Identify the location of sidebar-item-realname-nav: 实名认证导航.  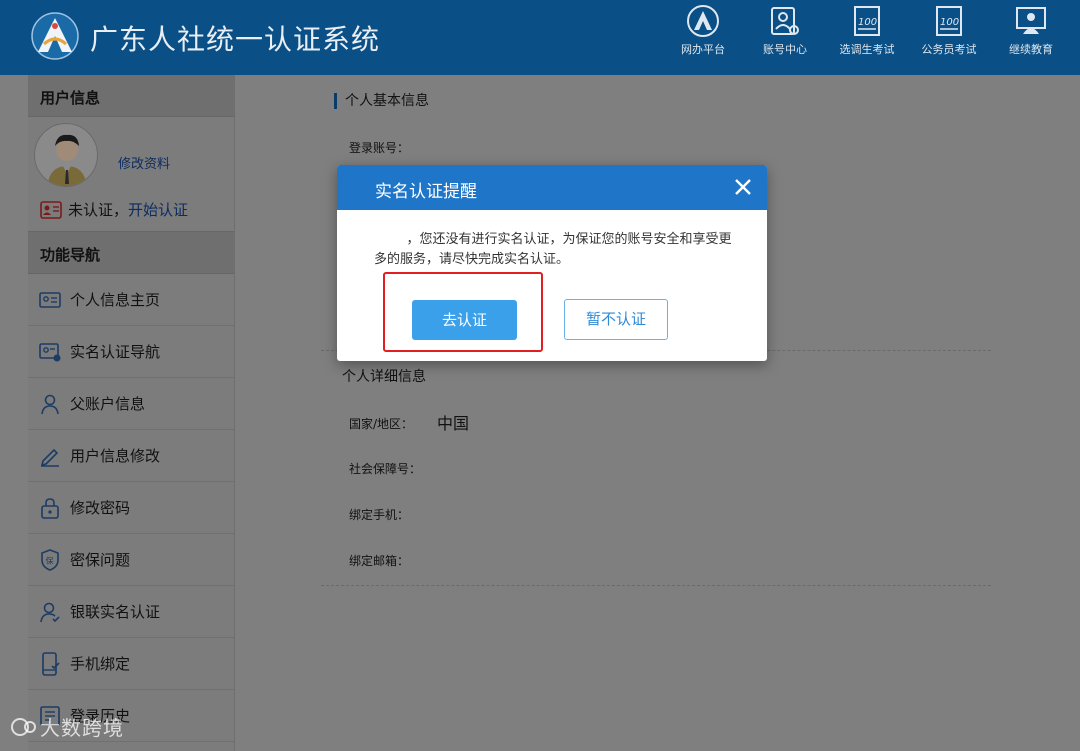
(131, 352).